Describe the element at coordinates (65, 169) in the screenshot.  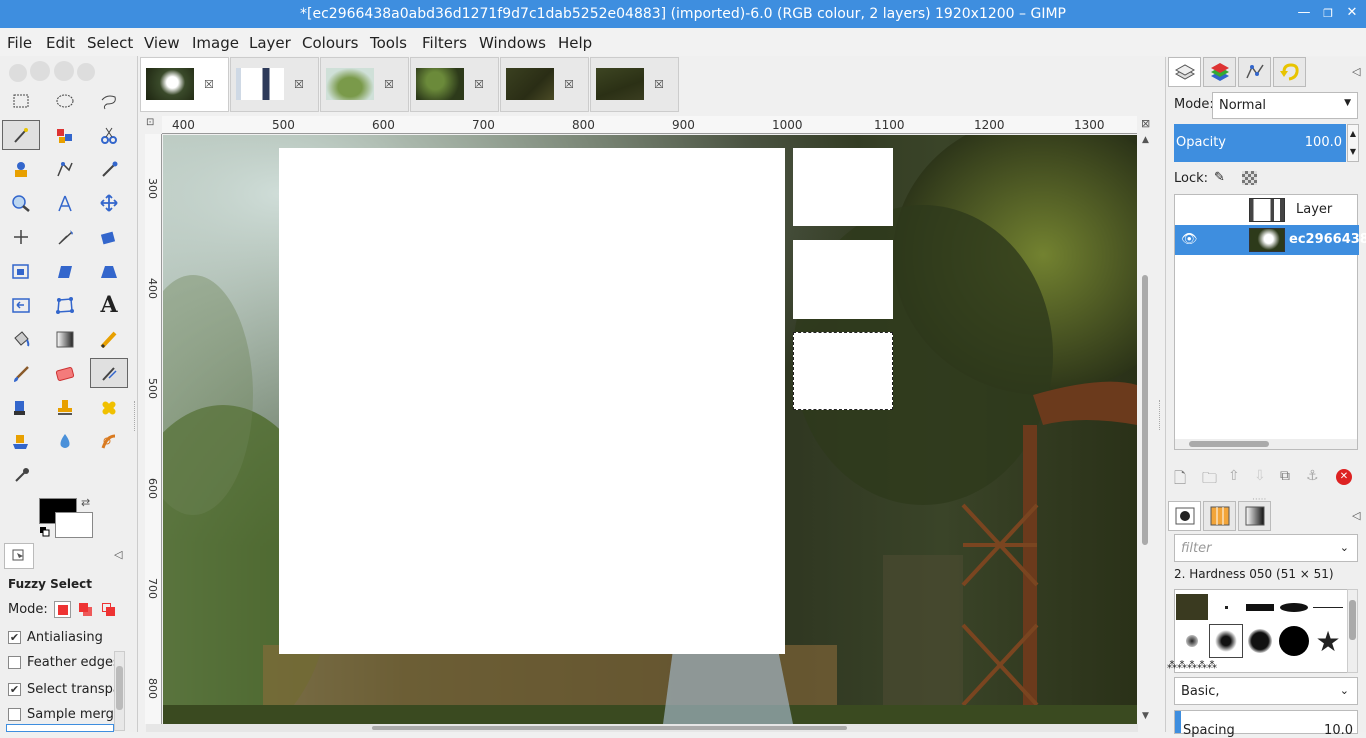
I see `paths-tool` at that location.